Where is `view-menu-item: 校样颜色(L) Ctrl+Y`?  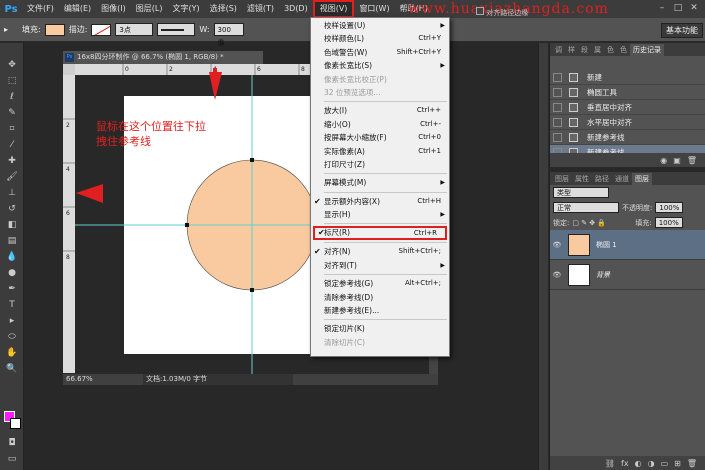 view-menu-item: 校样颜色(L) Ctrl+Y is located at coordinates (380, 38).